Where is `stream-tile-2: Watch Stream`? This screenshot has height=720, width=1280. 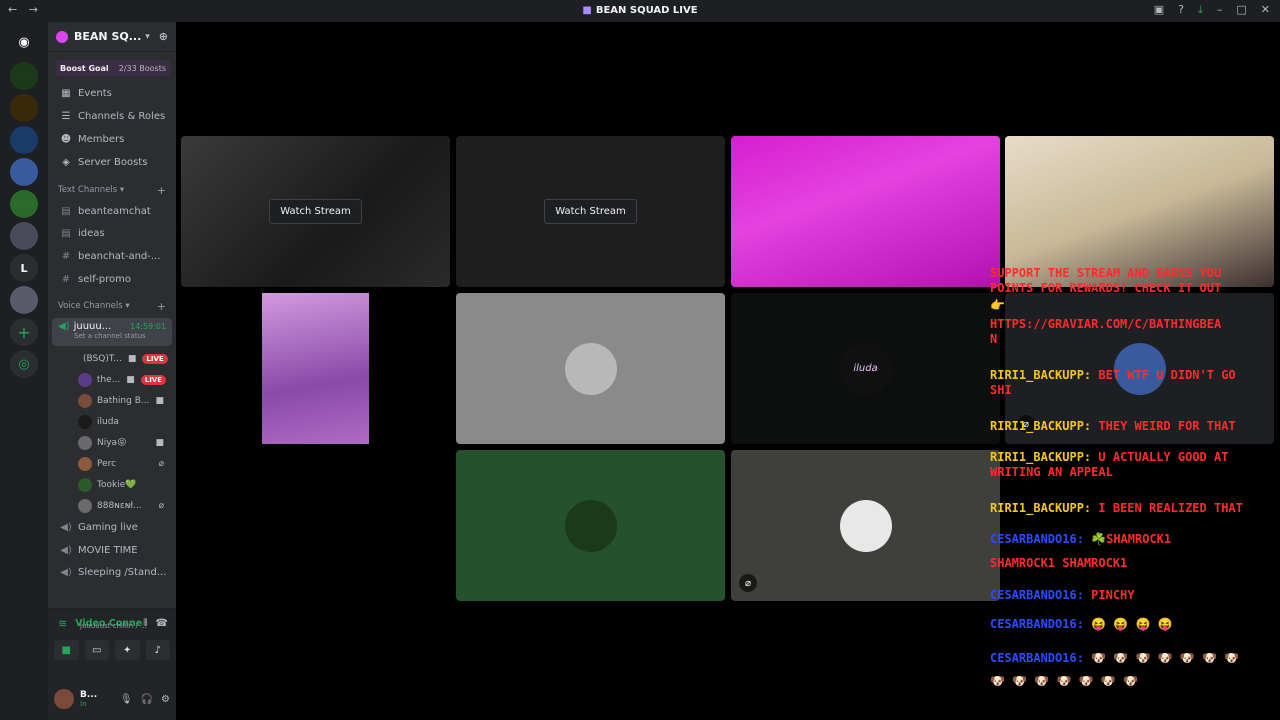
stream-tile-2: Watch Stream is located at coordinates (590, 211).